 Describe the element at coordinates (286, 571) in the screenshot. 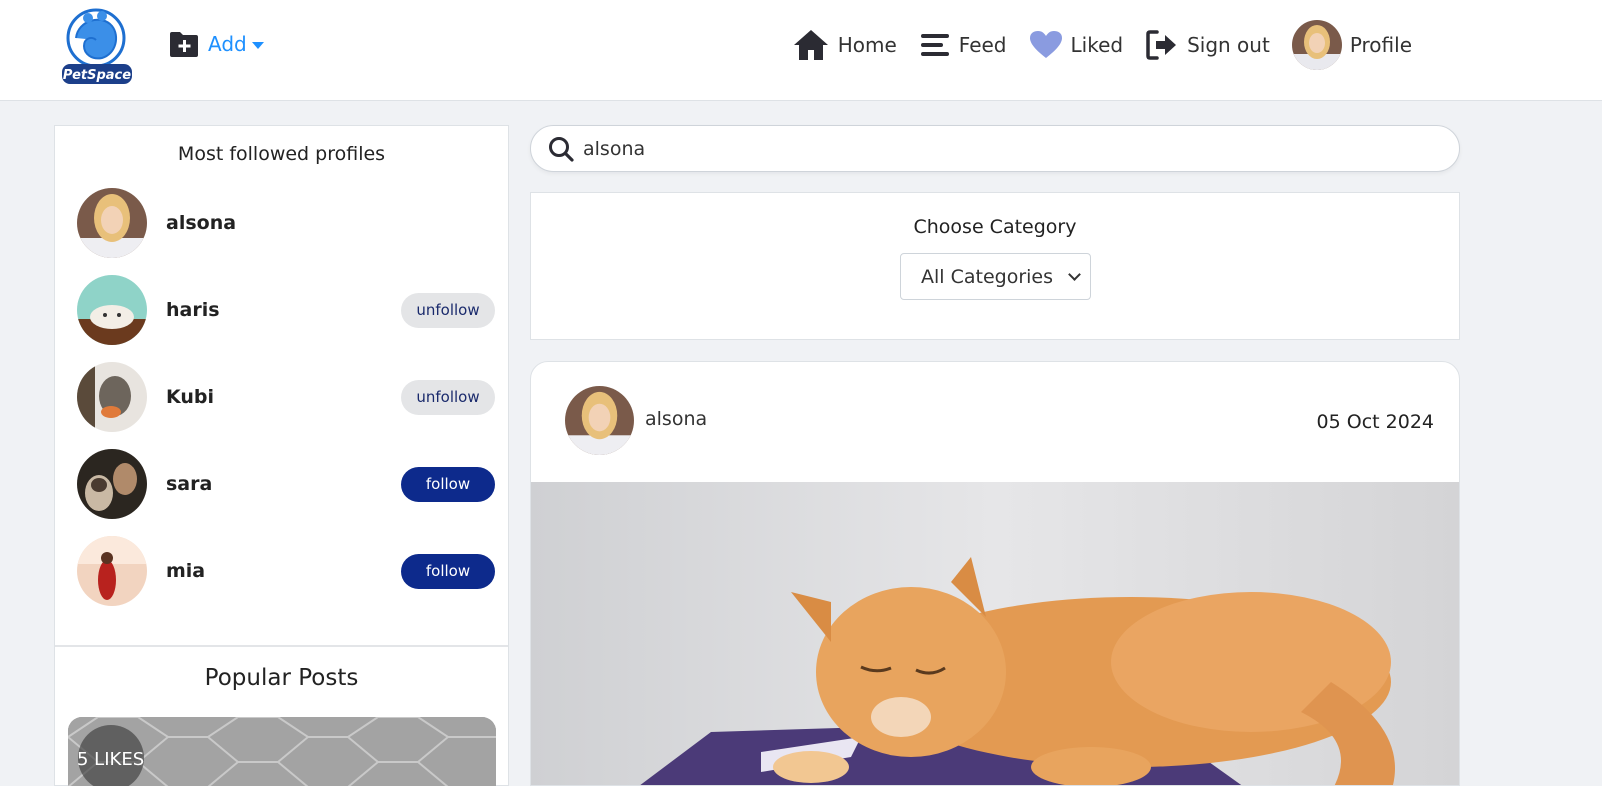

I see `profile-row-mia: mia follow` at that location.